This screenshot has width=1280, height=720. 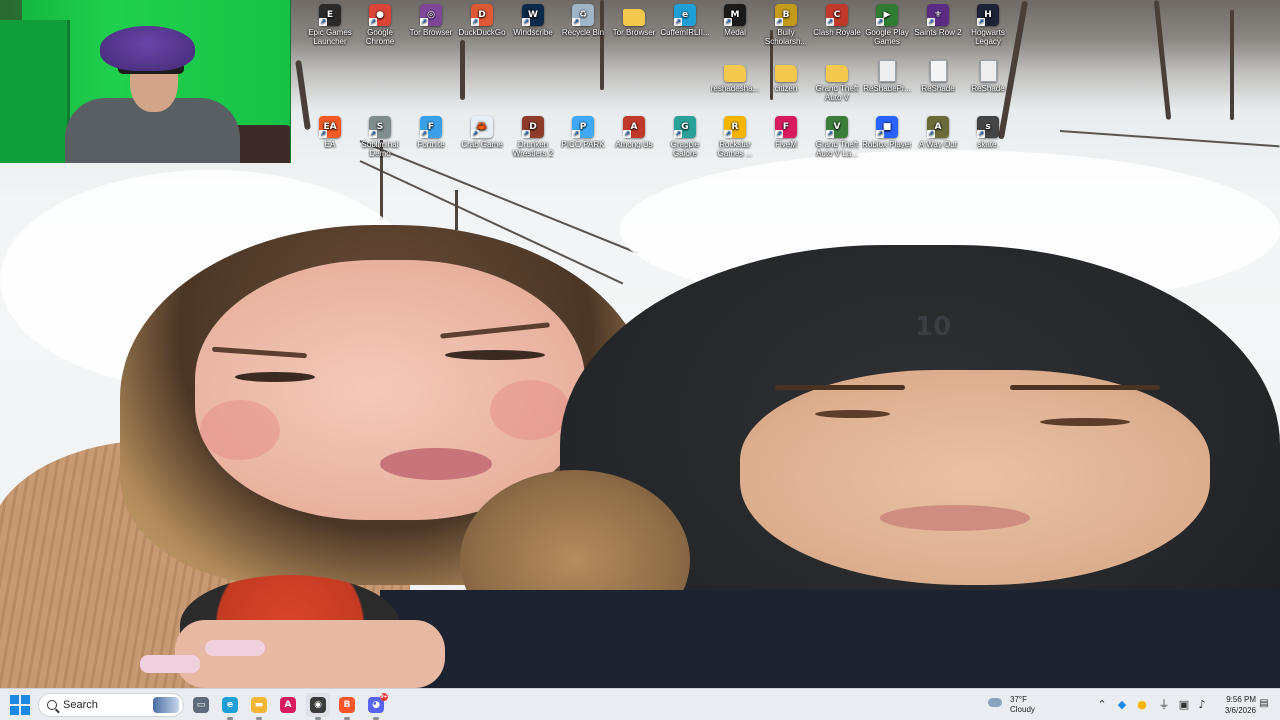 I want to click on desktop-shortcut: EA ↗ EA, so click(x=330, y=132).